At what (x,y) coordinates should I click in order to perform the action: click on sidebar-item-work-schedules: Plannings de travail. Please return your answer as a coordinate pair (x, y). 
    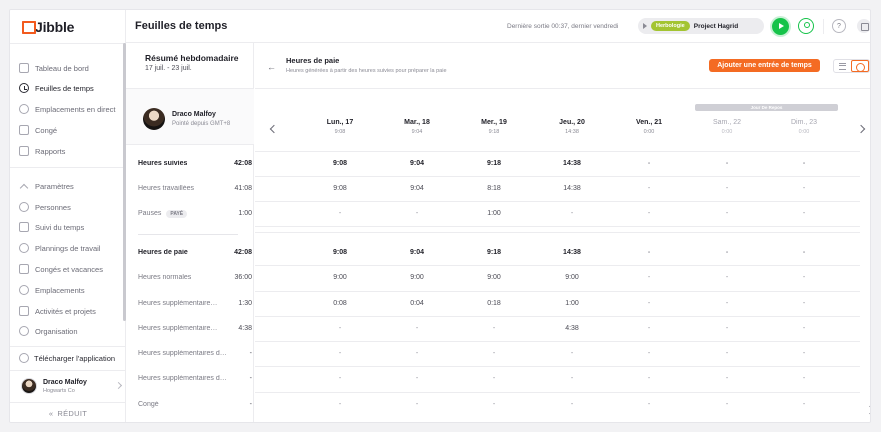
    Looking at the image, I should click on (71, 248).